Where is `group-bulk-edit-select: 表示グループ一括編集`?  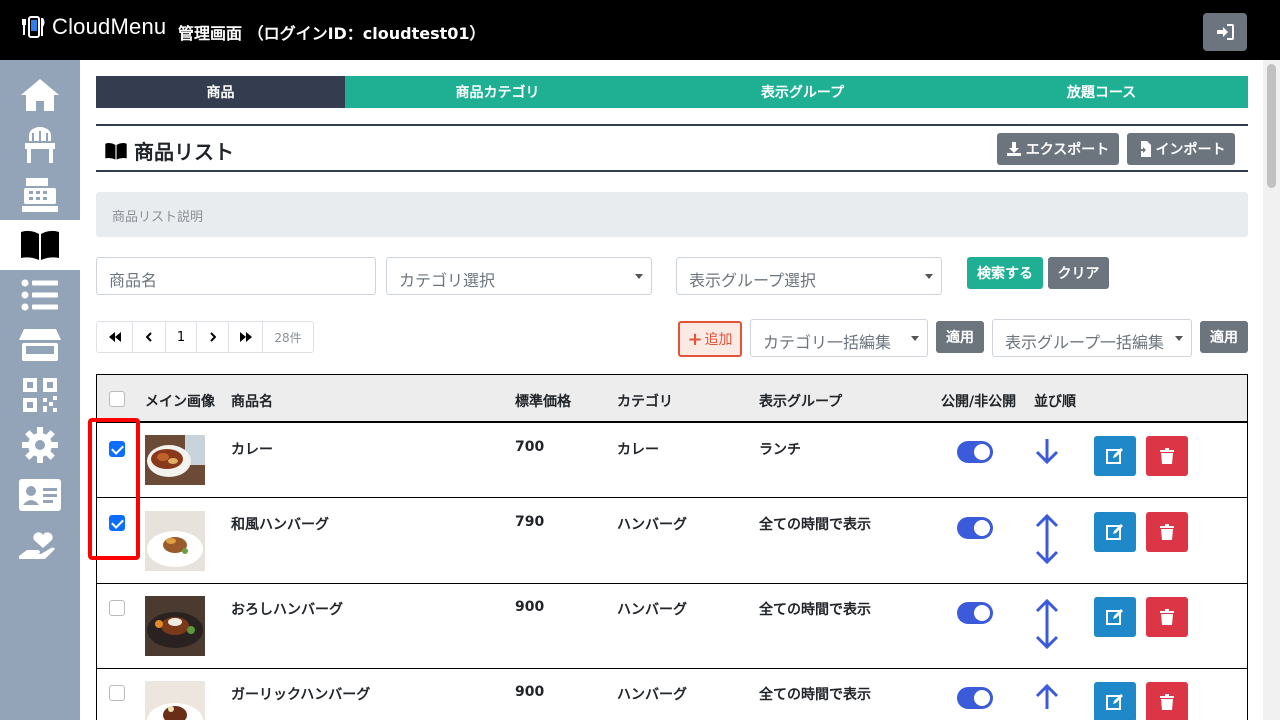
group-bulk-edit-select: 表示グループ一括編集 is located at coordinates (1092, 338).